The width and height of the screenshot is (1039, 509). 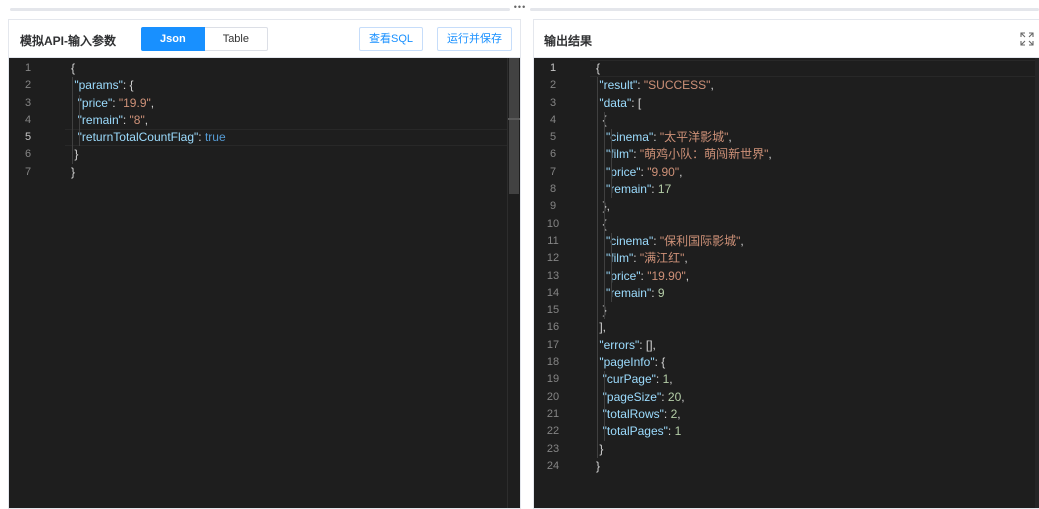 I want to click on code-token: : {, so click(x=128, y=85).